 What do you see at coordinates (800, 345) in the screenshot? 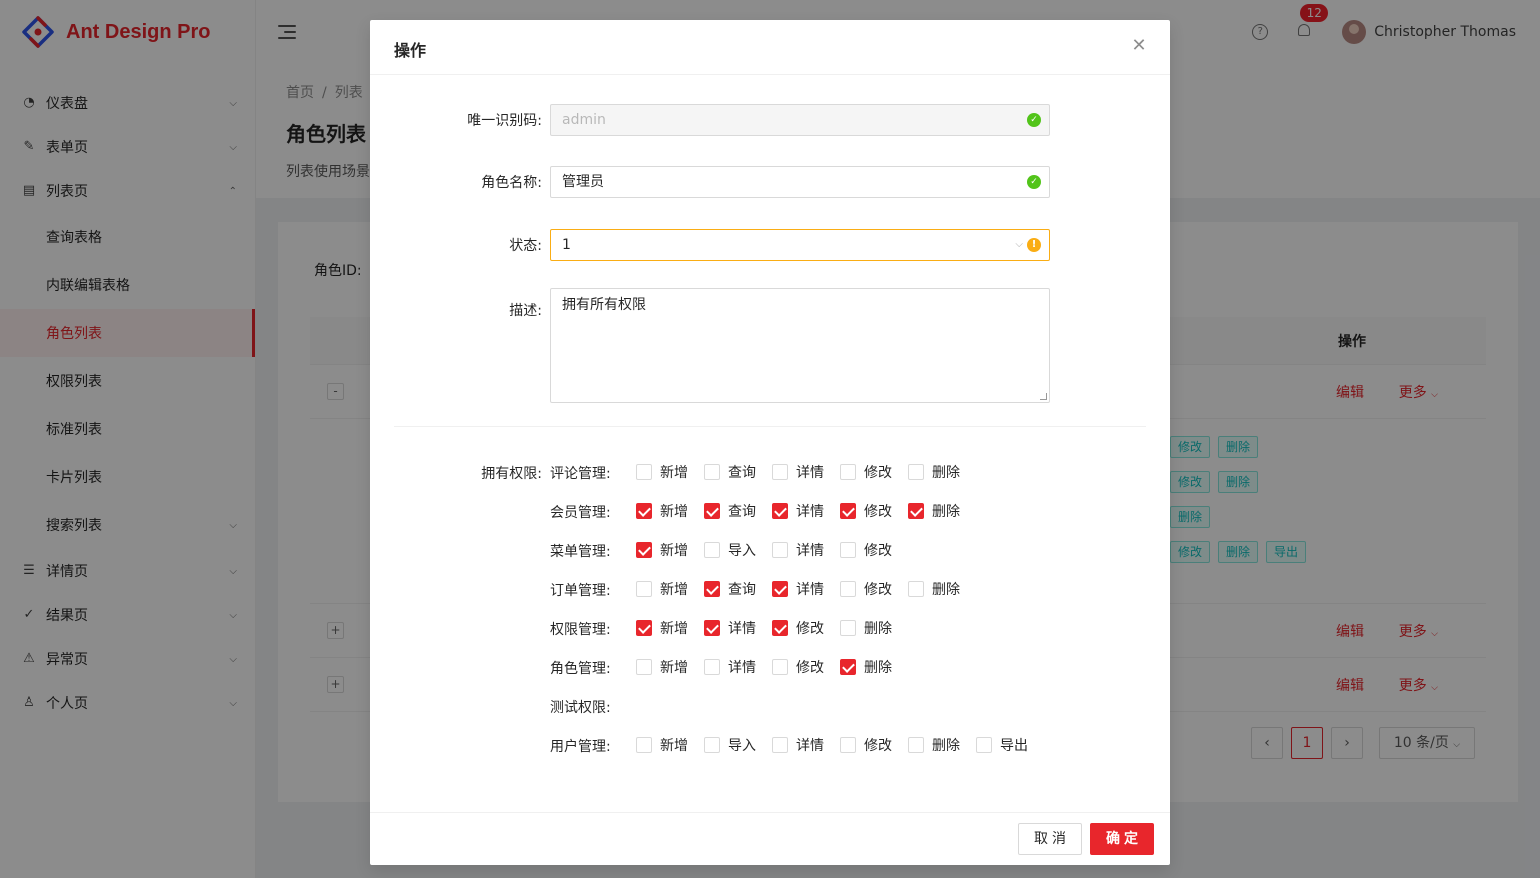
I see `description-textarea: 拥有所有权限` at bounding box center [800, 345].